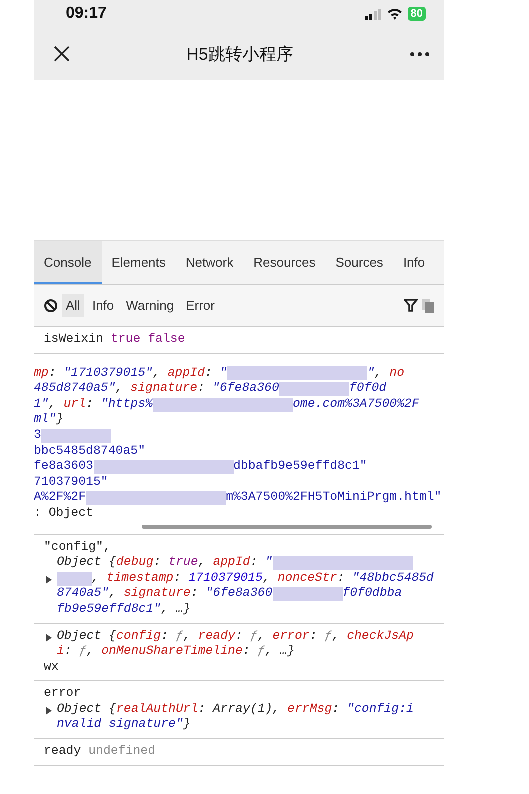  I want to click on log-text: timestamp, so click(140, 578).